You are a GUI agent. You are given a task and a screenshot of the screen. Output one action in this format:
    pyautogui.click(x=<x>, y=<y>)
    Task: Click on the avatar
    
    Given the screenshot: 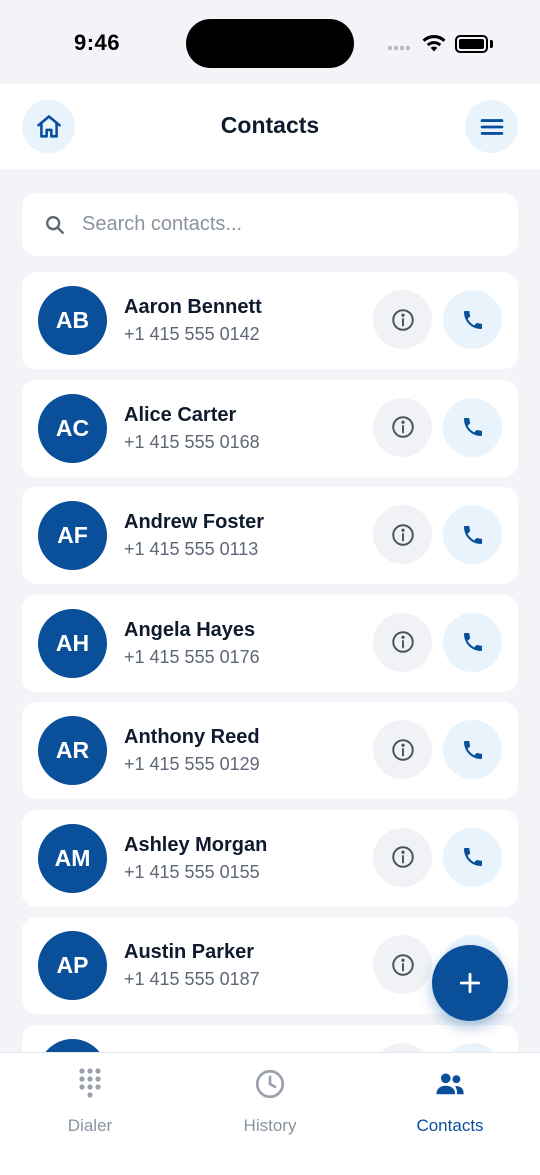 What is the action you would take?
    pyautogui.click(x=72, y=1045)
    